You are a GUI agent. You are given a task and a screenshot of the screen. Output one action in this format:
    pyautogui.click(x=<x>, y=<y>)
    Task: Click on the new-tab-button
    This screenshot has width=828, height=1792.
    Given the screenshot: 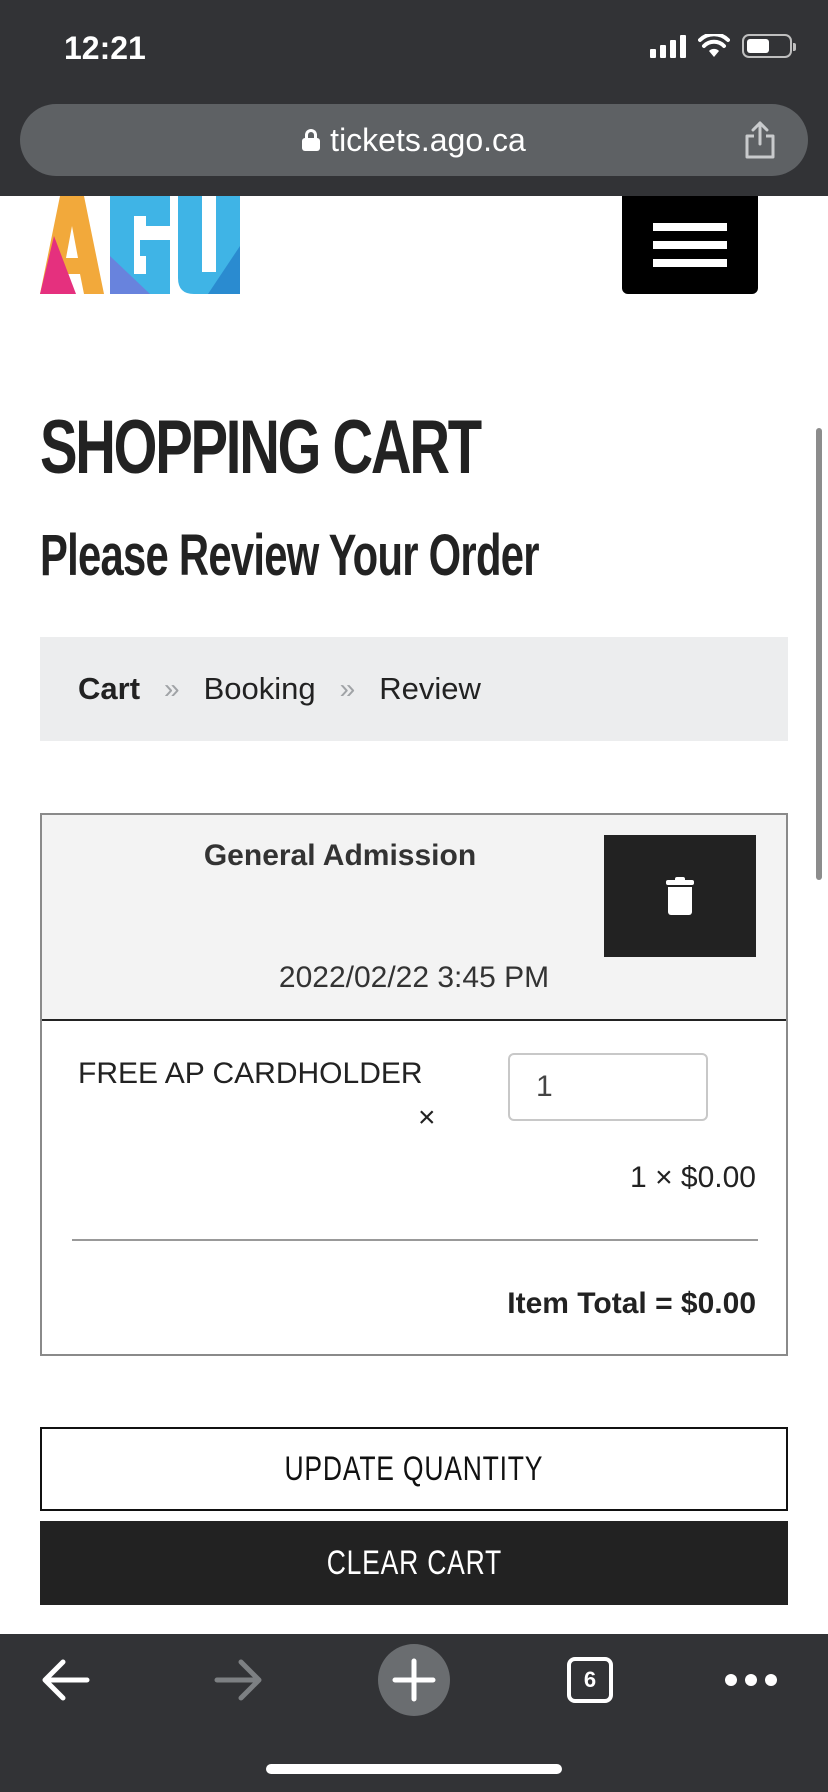 What is the action you would take?
    pyautogui.click(x=414, y=1680)
    